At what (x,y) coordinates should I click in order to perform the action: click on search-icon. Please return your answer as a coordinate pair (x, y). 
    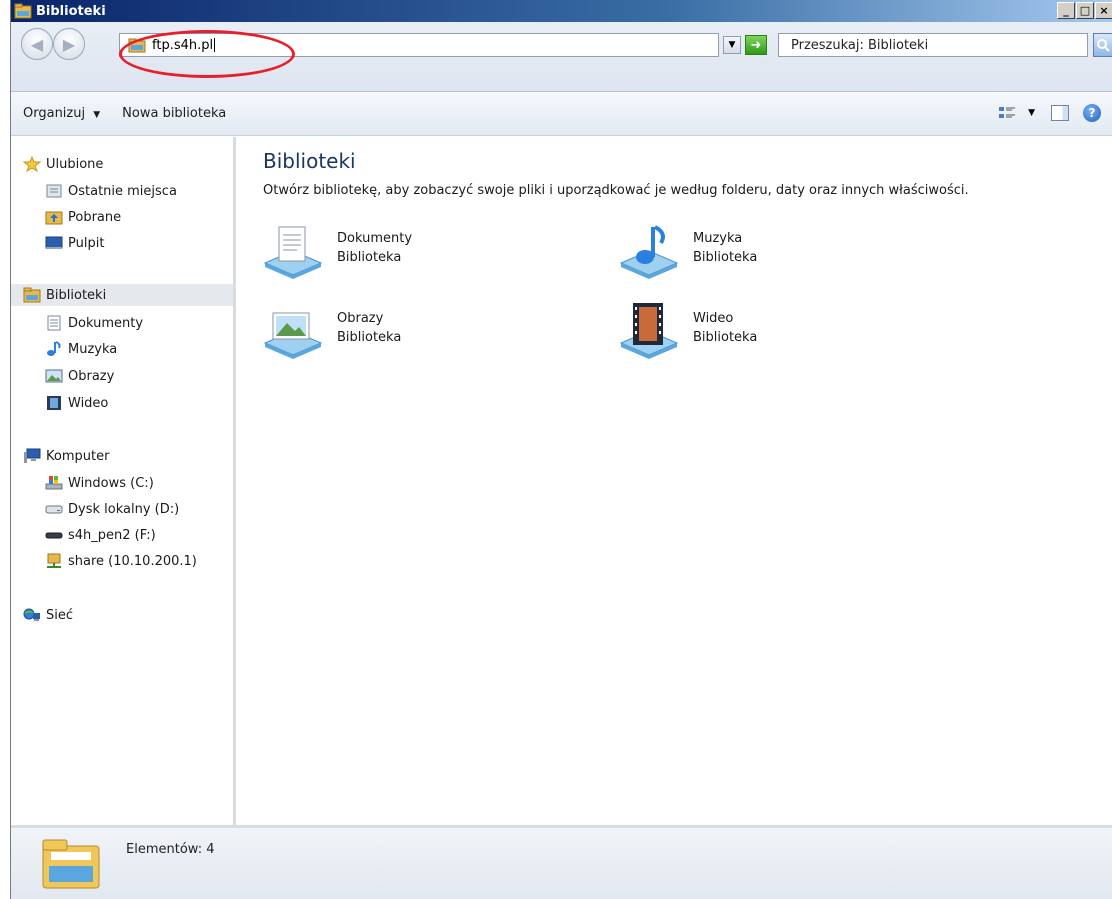
    Looking at the image, I should click on (1103, 45).